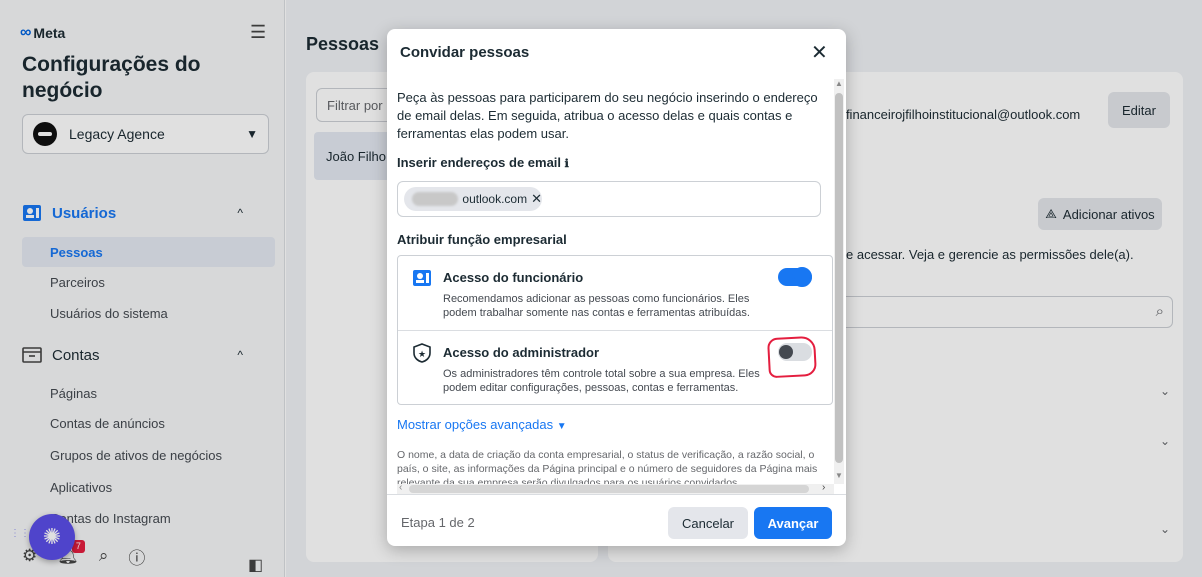 Image resolution: width=1202 pixels, height=577 pixels. I want to click on scroll-down-icon: ▼, so click(839, 475).